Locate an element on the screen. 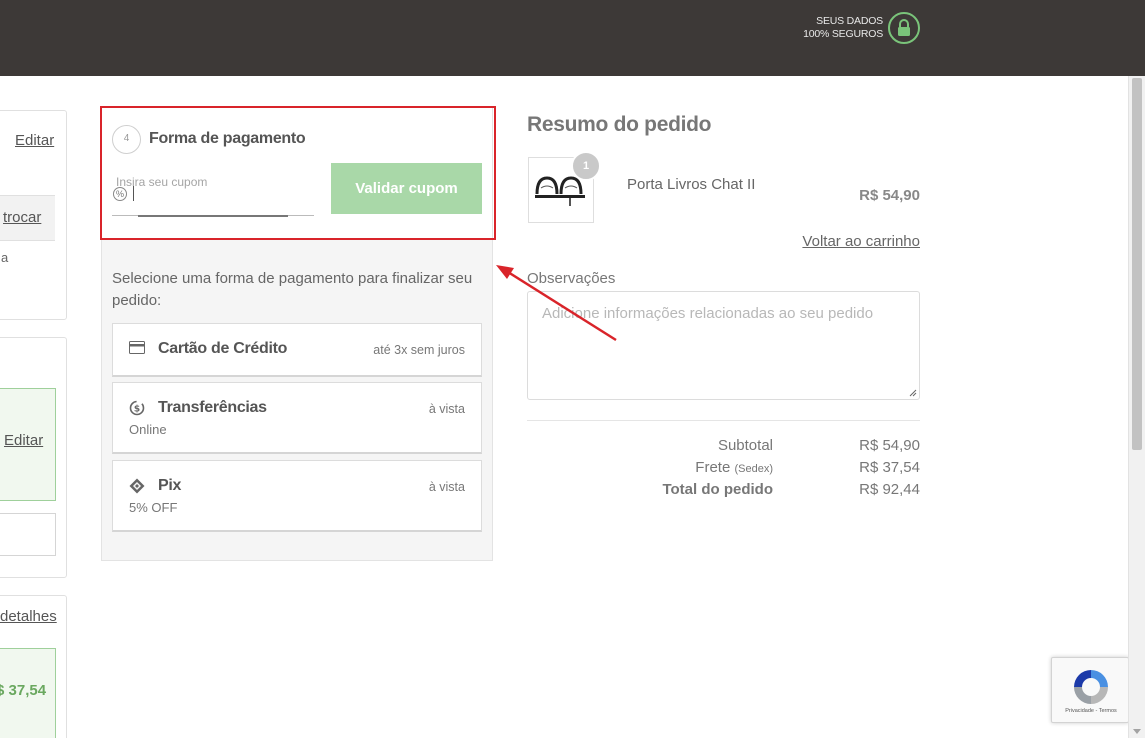 Image resolution: width=1145 pixels, height=738 pixels. scrollbar-thumb is located at coordinates (1137, 264).